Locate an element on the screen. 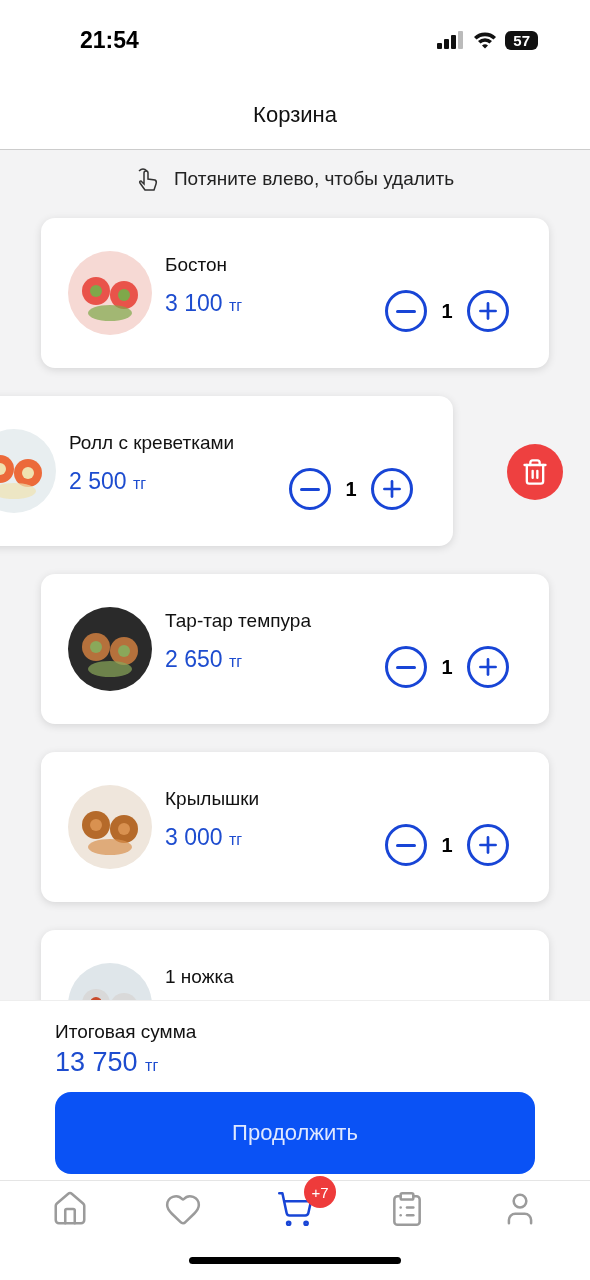 Image resolution: width=590 pixels, height=1280 pixels. total-amount: 13 750 тг is located at coordinates (107, 1062).